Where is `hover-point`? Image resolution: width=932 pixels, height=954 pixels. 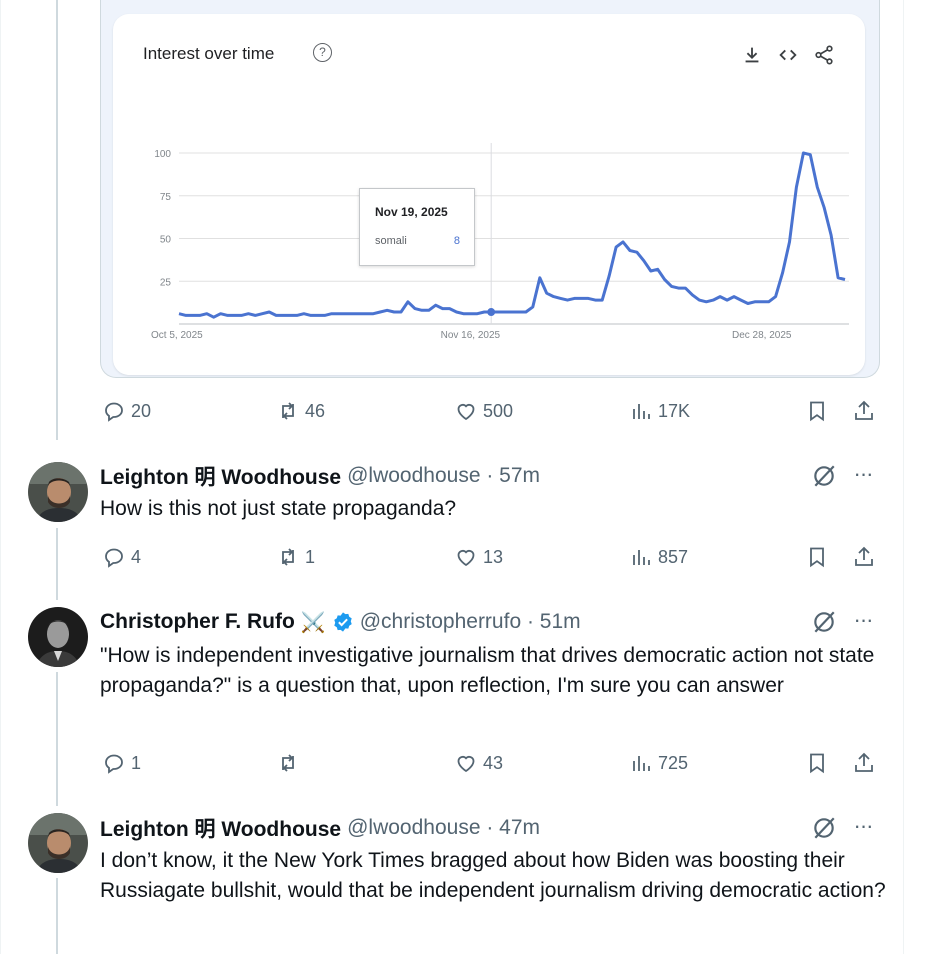 hover-point is located at coordinates (491, 312).